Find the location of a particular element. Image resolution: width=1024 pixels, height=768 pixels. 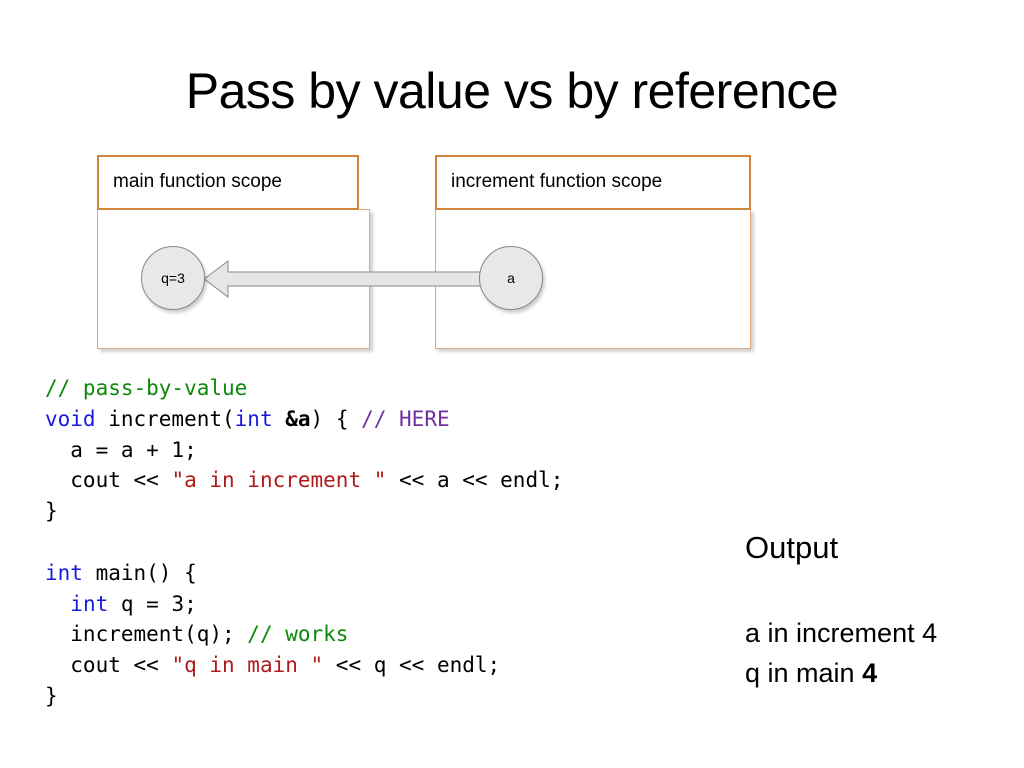

comment: // works is located at coordinates (298, 634).